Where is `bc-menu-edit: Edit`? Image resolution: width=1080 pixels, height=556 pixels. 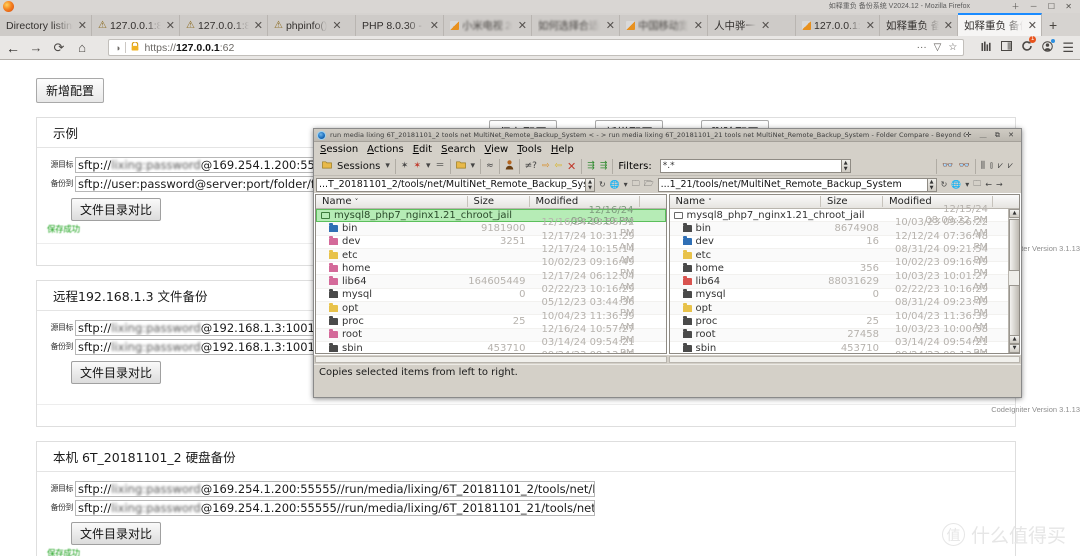
bc-menu-edit: Edit is located at coordinates (422, 149).